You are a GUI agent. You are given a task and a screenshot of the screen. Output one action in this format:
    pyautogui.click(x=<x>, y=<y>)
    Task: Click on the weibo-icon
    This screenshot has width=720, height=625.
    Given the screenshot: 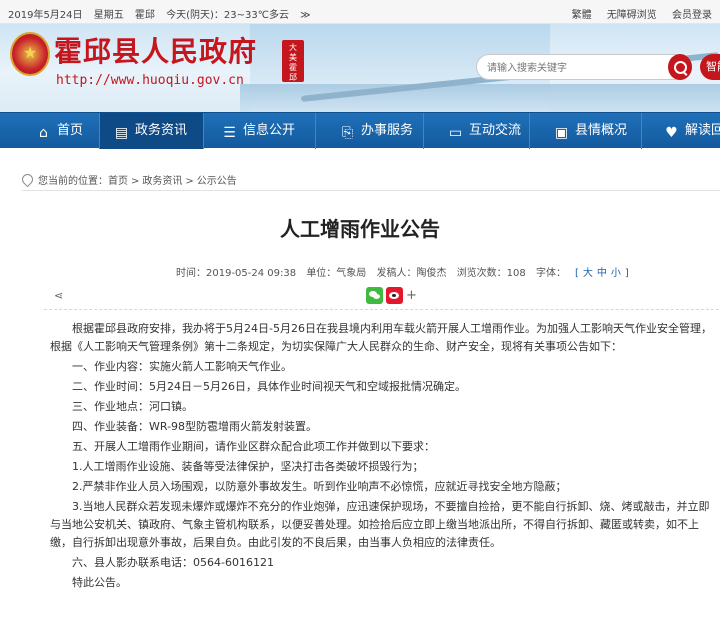 What is the action you would take?
    pyautogui.click(x=394, y=295)
    